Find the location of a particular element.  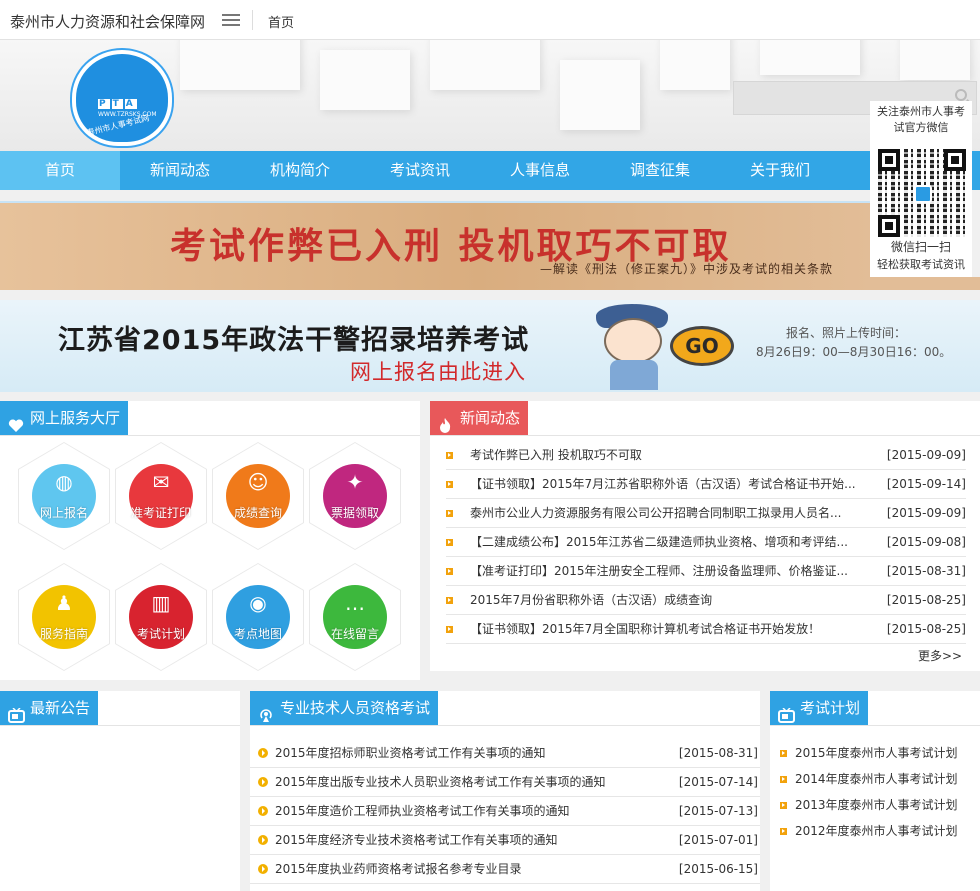

panel-title: 专业技术人员资格考试 is located at coordinates (355, 708).